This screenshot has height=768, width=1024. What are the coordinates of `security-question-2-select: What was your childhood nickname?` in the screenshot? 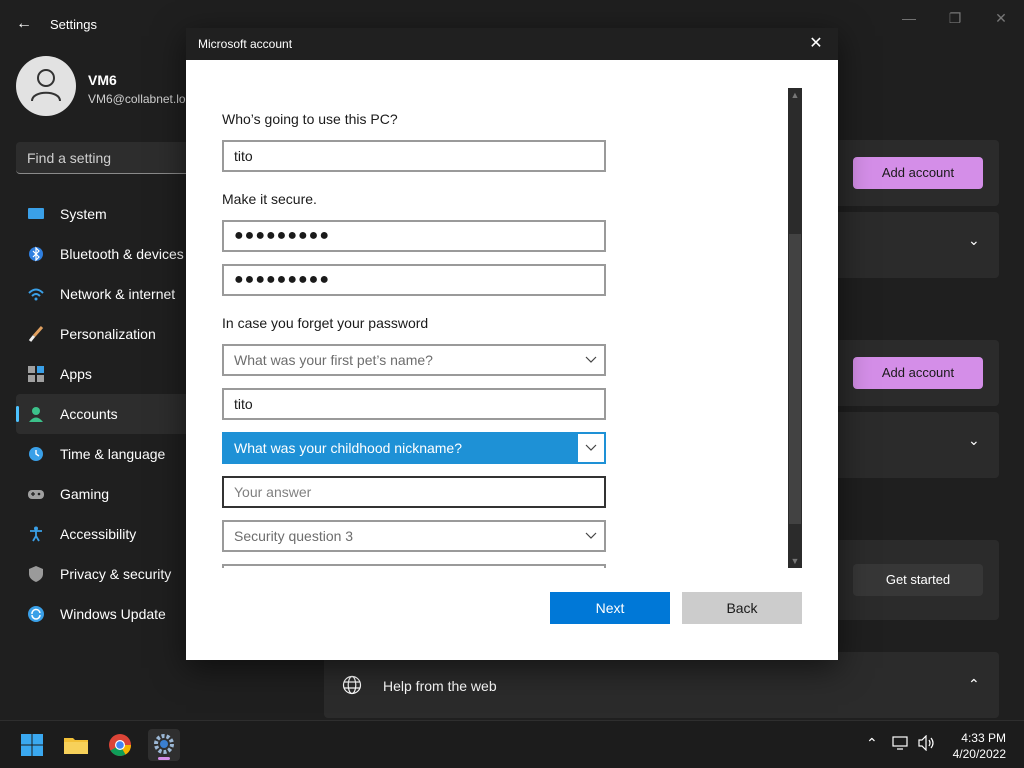 It's located at (414, 448).